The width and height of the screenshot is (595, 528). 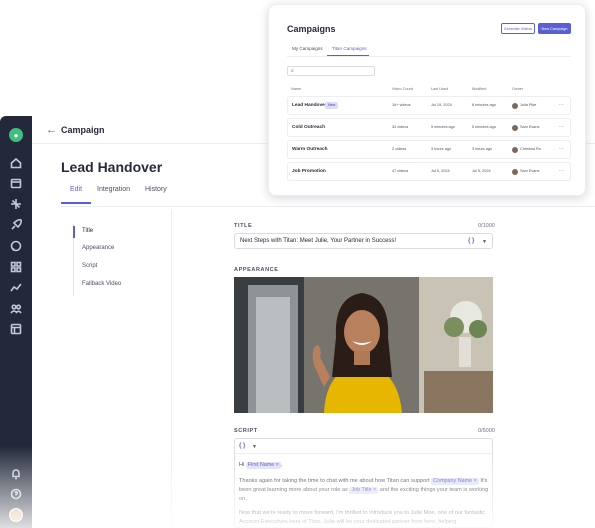 What do you see at coordinates (363, 446) in the screenshot?
I see `script-toolbar: { } ▼` at bounding box center [363, 446].